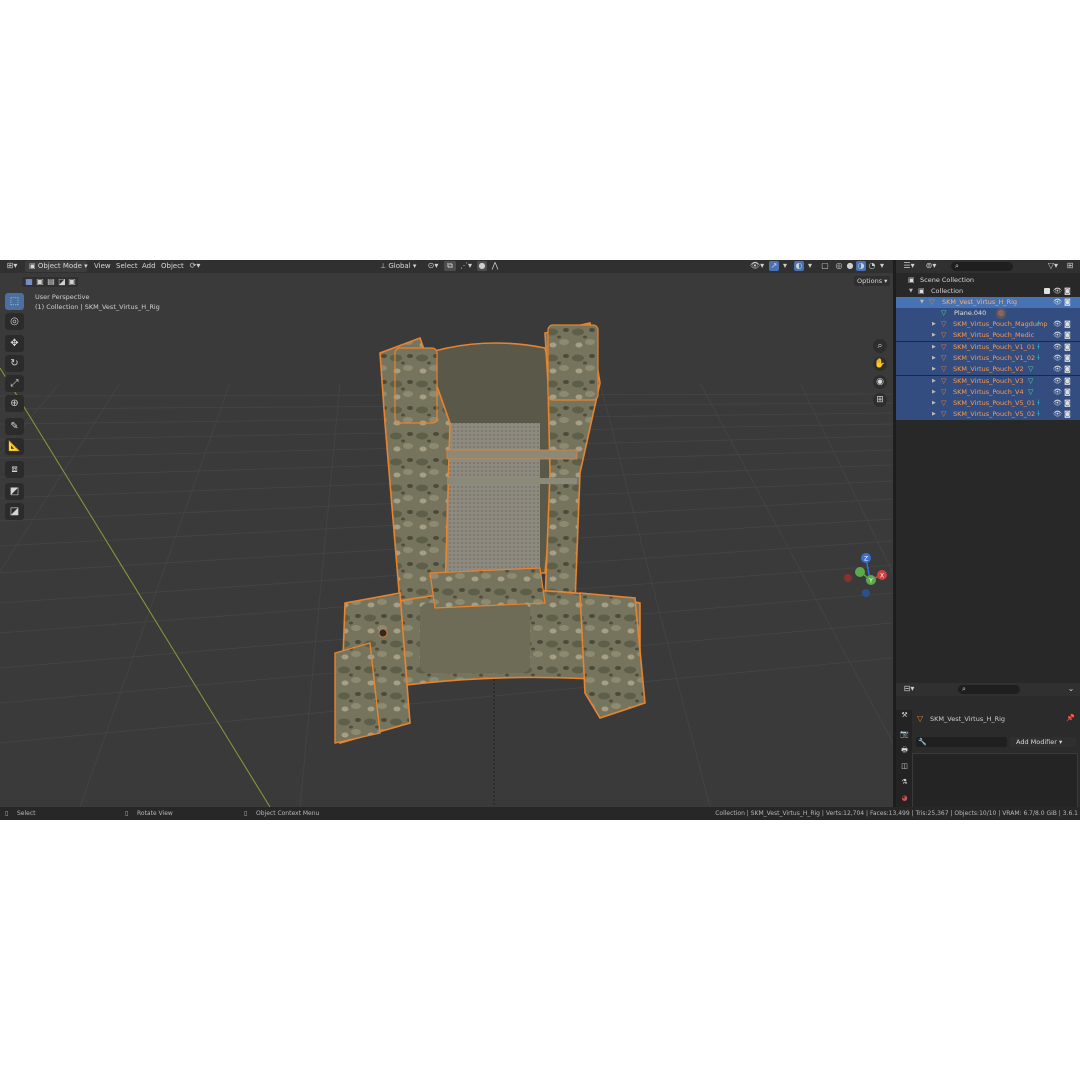 The image size is (1080, 1080). I want to click on exclude-checkbox, so click(1047, 291).